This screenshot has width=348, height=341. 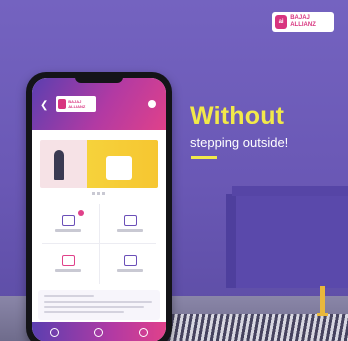 I want to click on tile-offers, so click(x=130, y=263).